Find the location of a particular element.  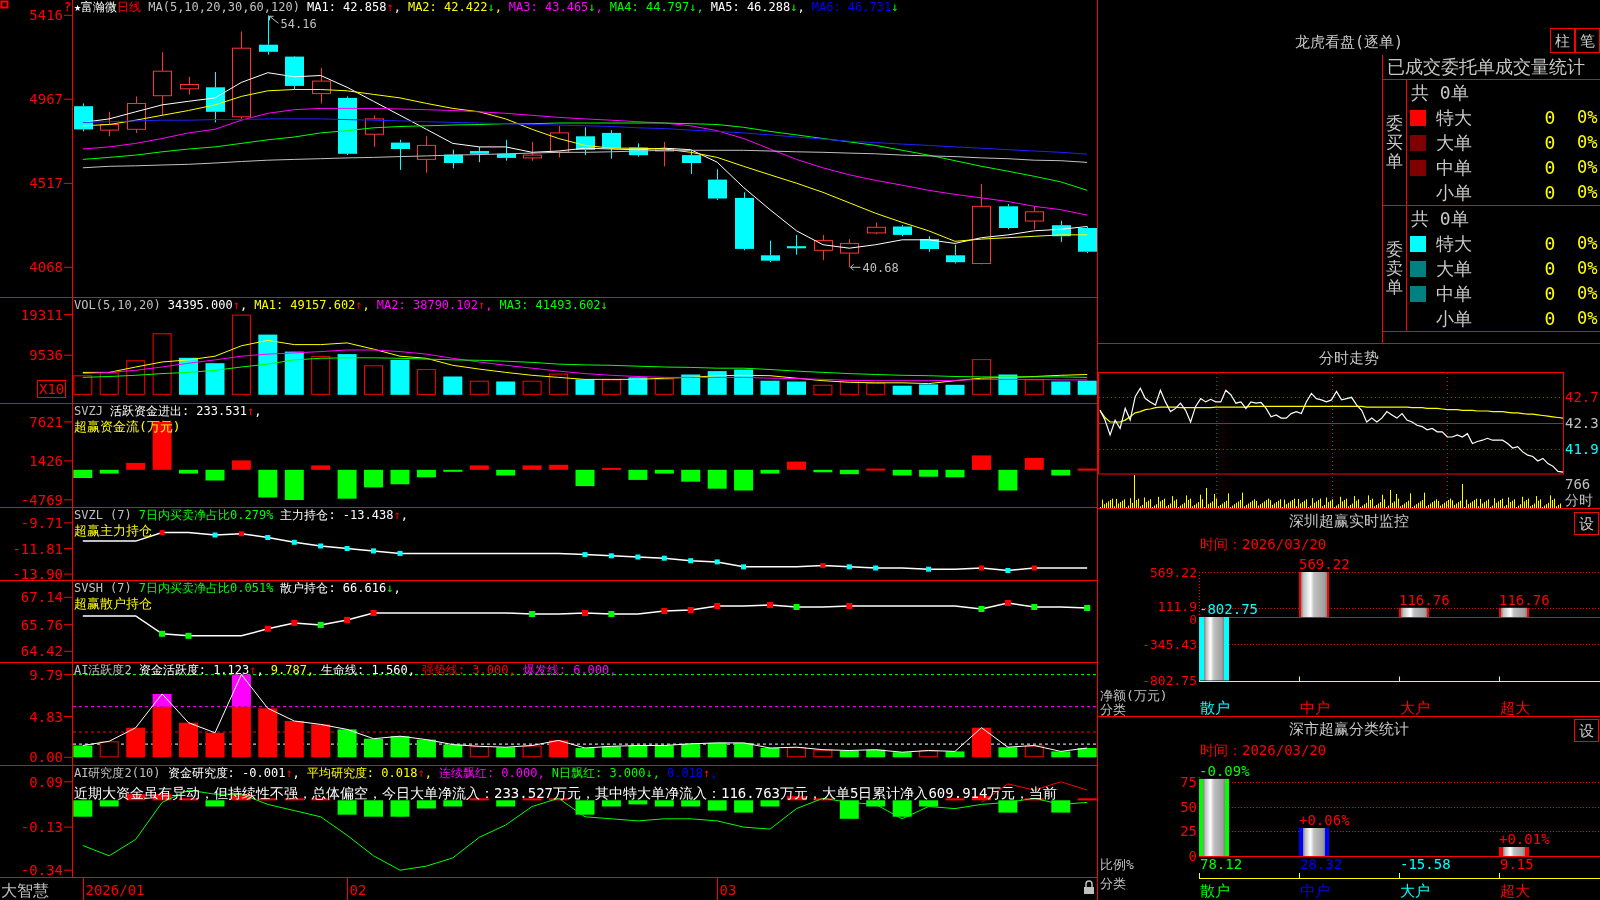

volume-axis-label: 766 is located at coordinates (1578, 484).